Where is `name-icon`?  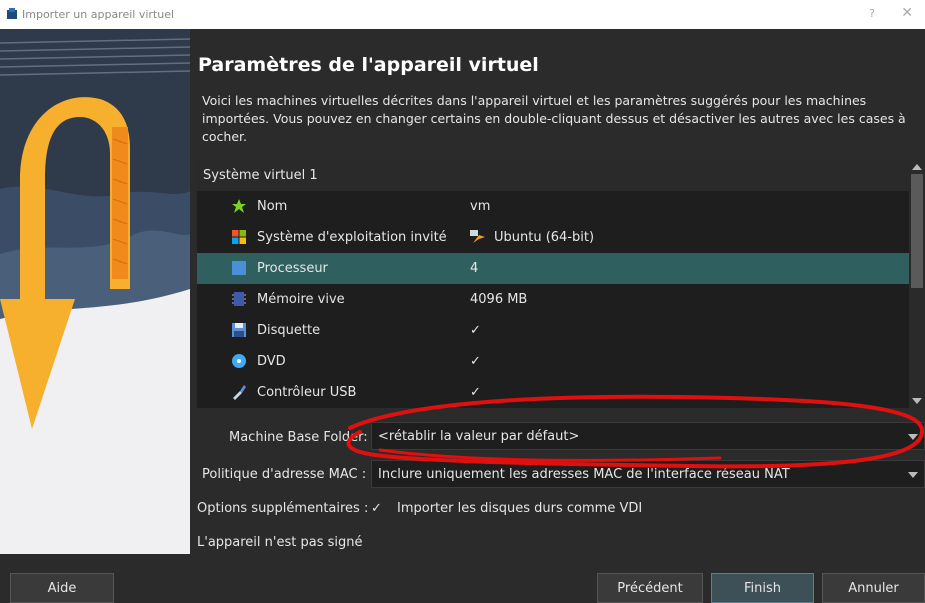 name-icon is located at coordinates (239, 206).